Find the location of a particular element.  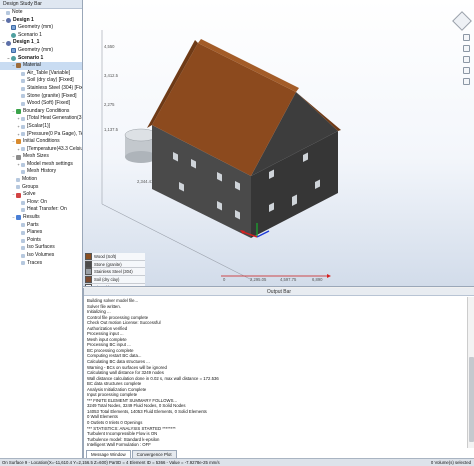

tree-flow-on: Flow: On is located at coordinates (41, 203).